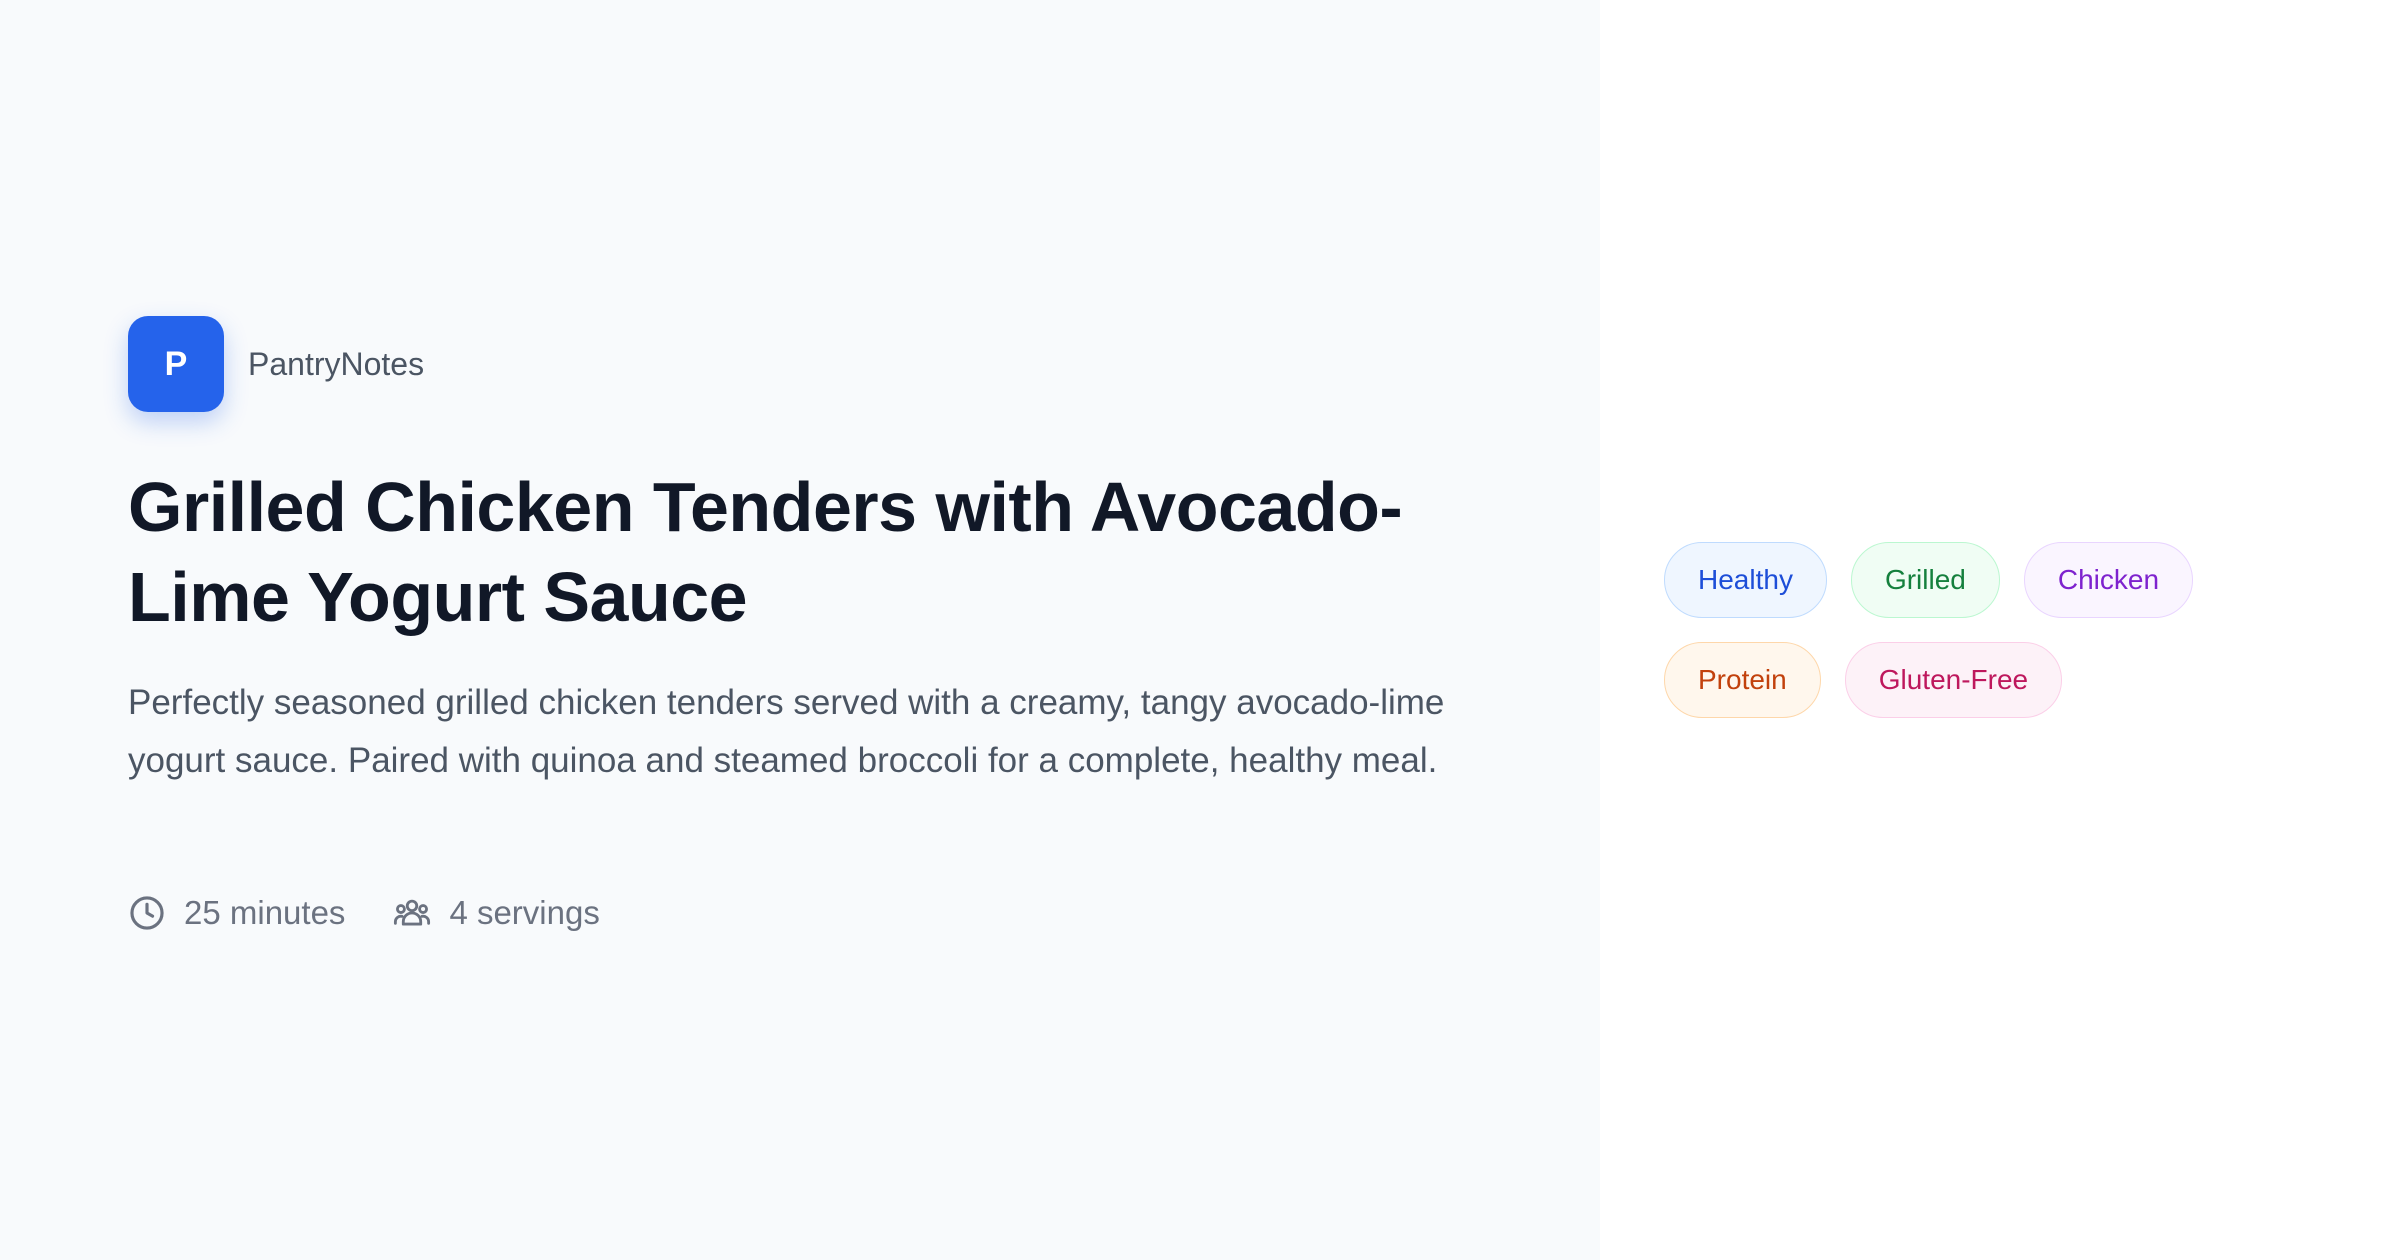  I want to click on tag-row: Protein Gluten-Free, so click(1974, 680).